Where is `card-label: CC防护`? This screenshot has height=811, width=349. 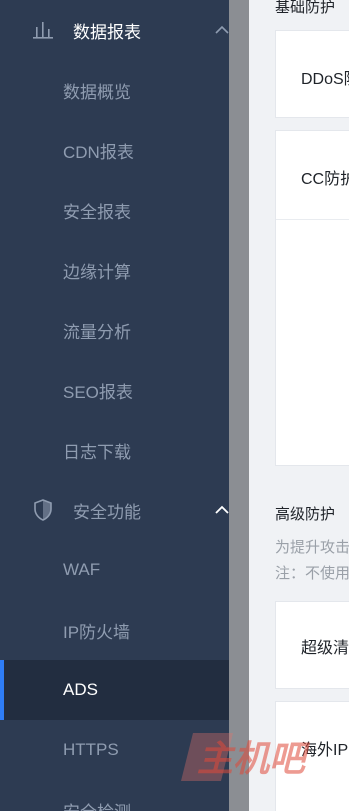 card-label: CC防护 is located at coordinates (325, 179).